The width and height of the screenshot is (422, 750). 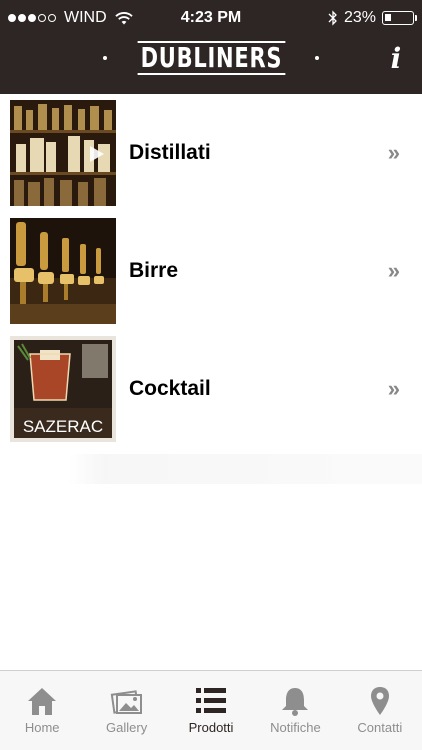 What do you see at coordinates (379, 701) in the screenshot?
I see `location-pin-icon` at bounding box center [379, 701].